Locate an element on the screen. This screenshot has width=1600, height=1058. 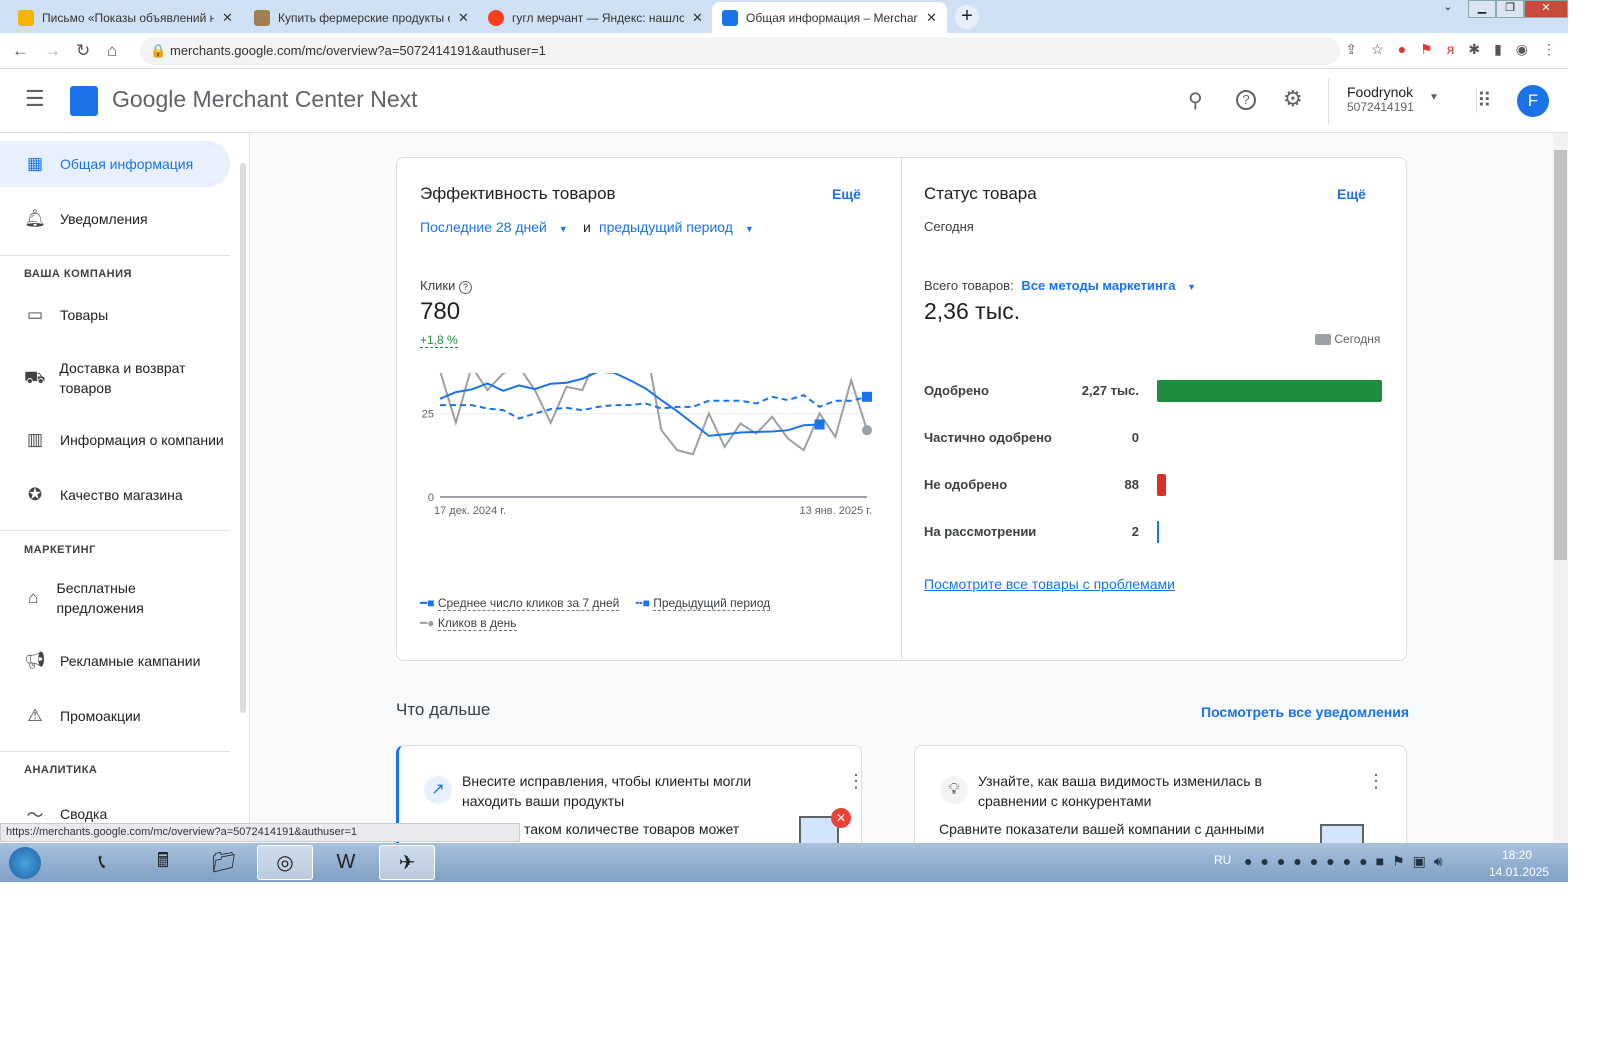
explorer-icon: 📁︎ is located at coordinates (224, 862).